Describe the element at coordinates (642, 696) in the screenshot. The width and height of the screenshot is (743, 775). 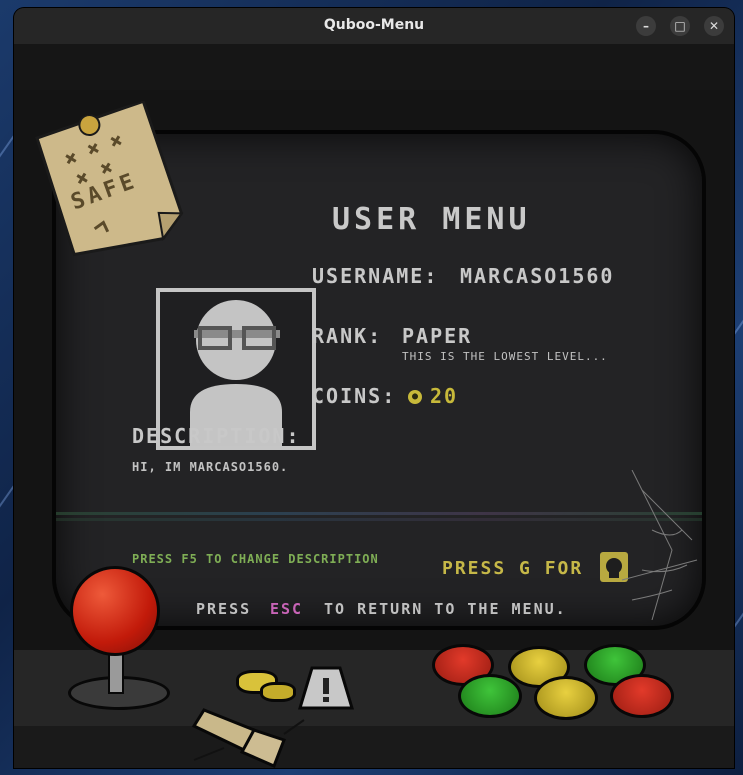
I see `arcade-button-red` at that location.